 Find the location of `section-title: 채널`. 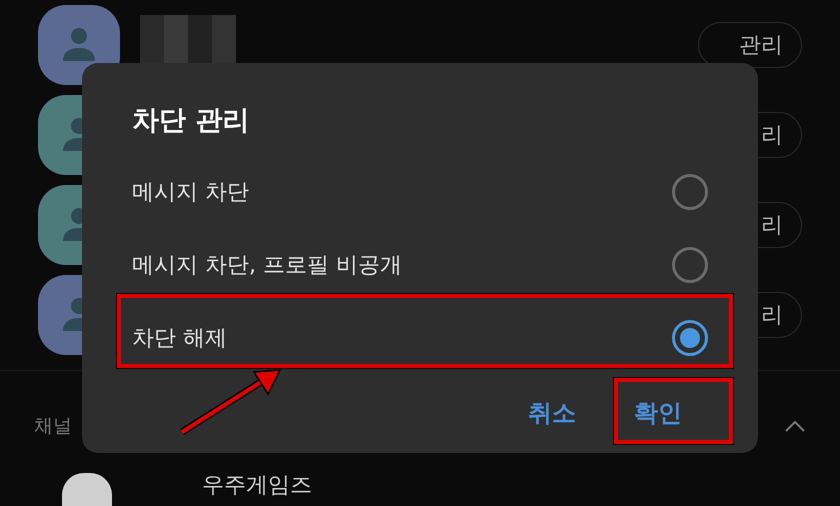

section-title: 채널 is located at coordinates (53, 426).